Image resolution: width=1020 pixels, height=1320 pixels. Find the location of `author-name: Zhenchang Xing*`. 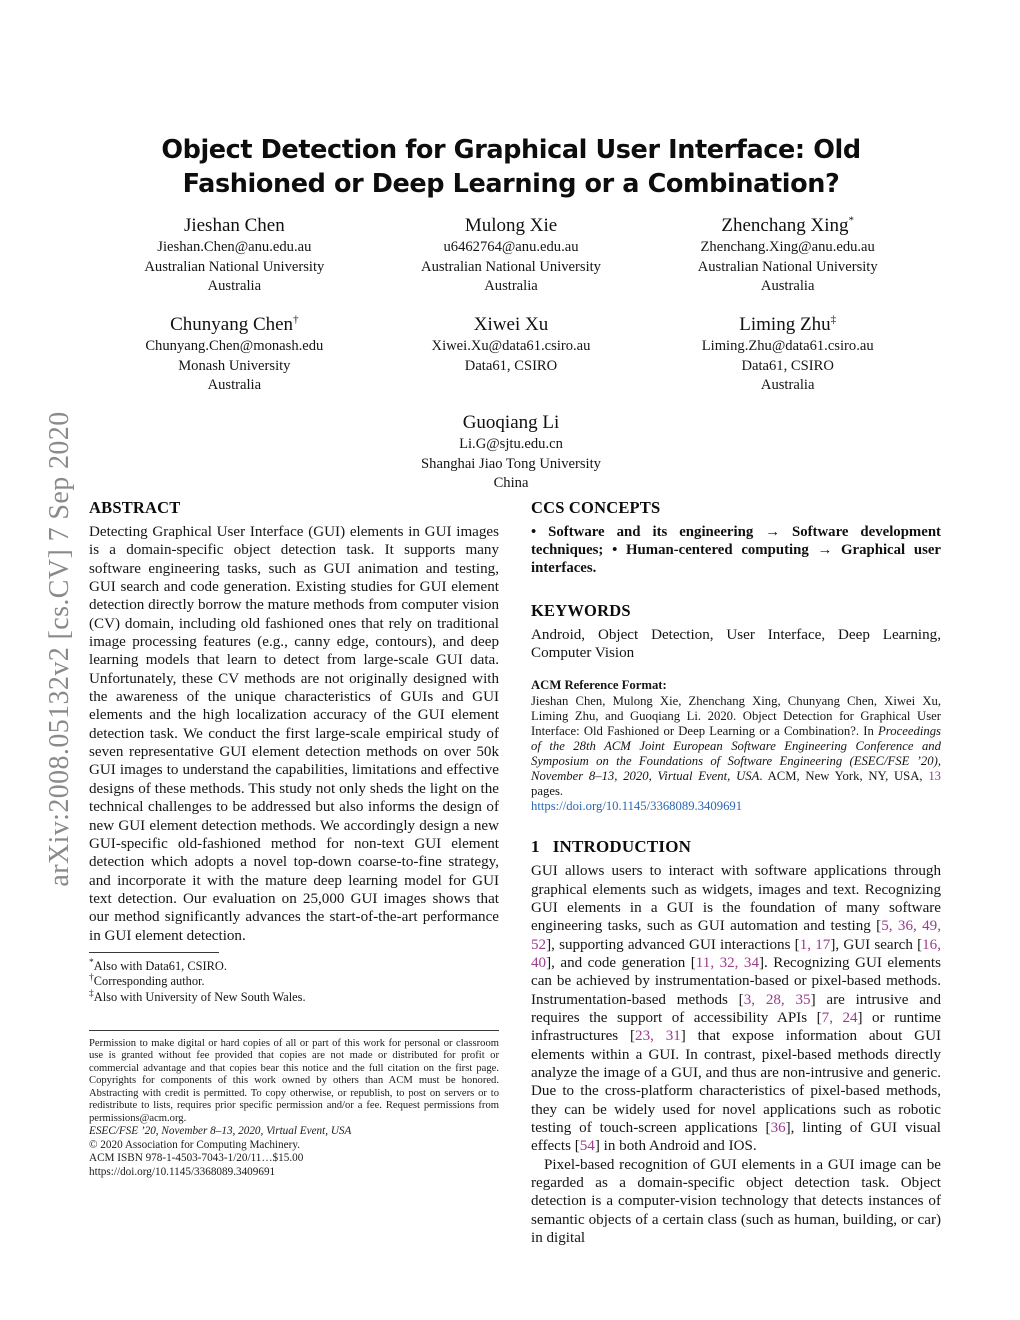

author-name: Zhenchang Xing* is located at coordinates (787, 225).